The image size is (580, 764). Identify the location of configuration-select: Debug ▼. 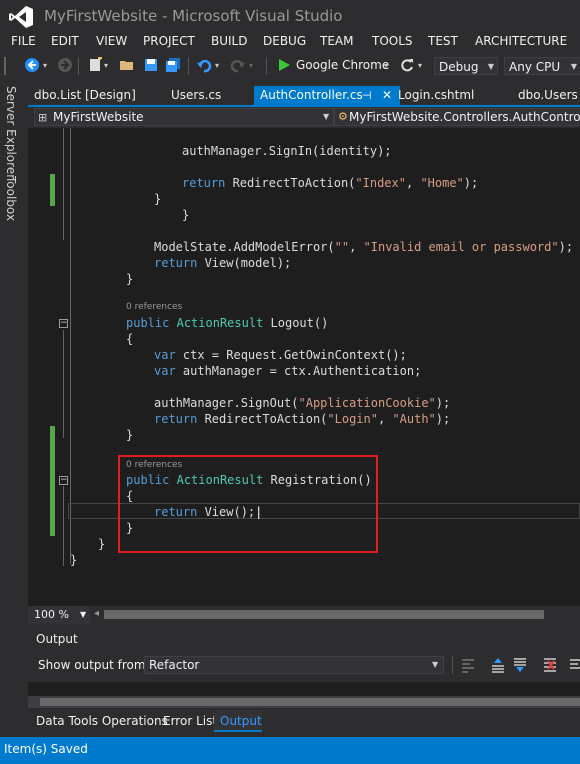
(466, 66).